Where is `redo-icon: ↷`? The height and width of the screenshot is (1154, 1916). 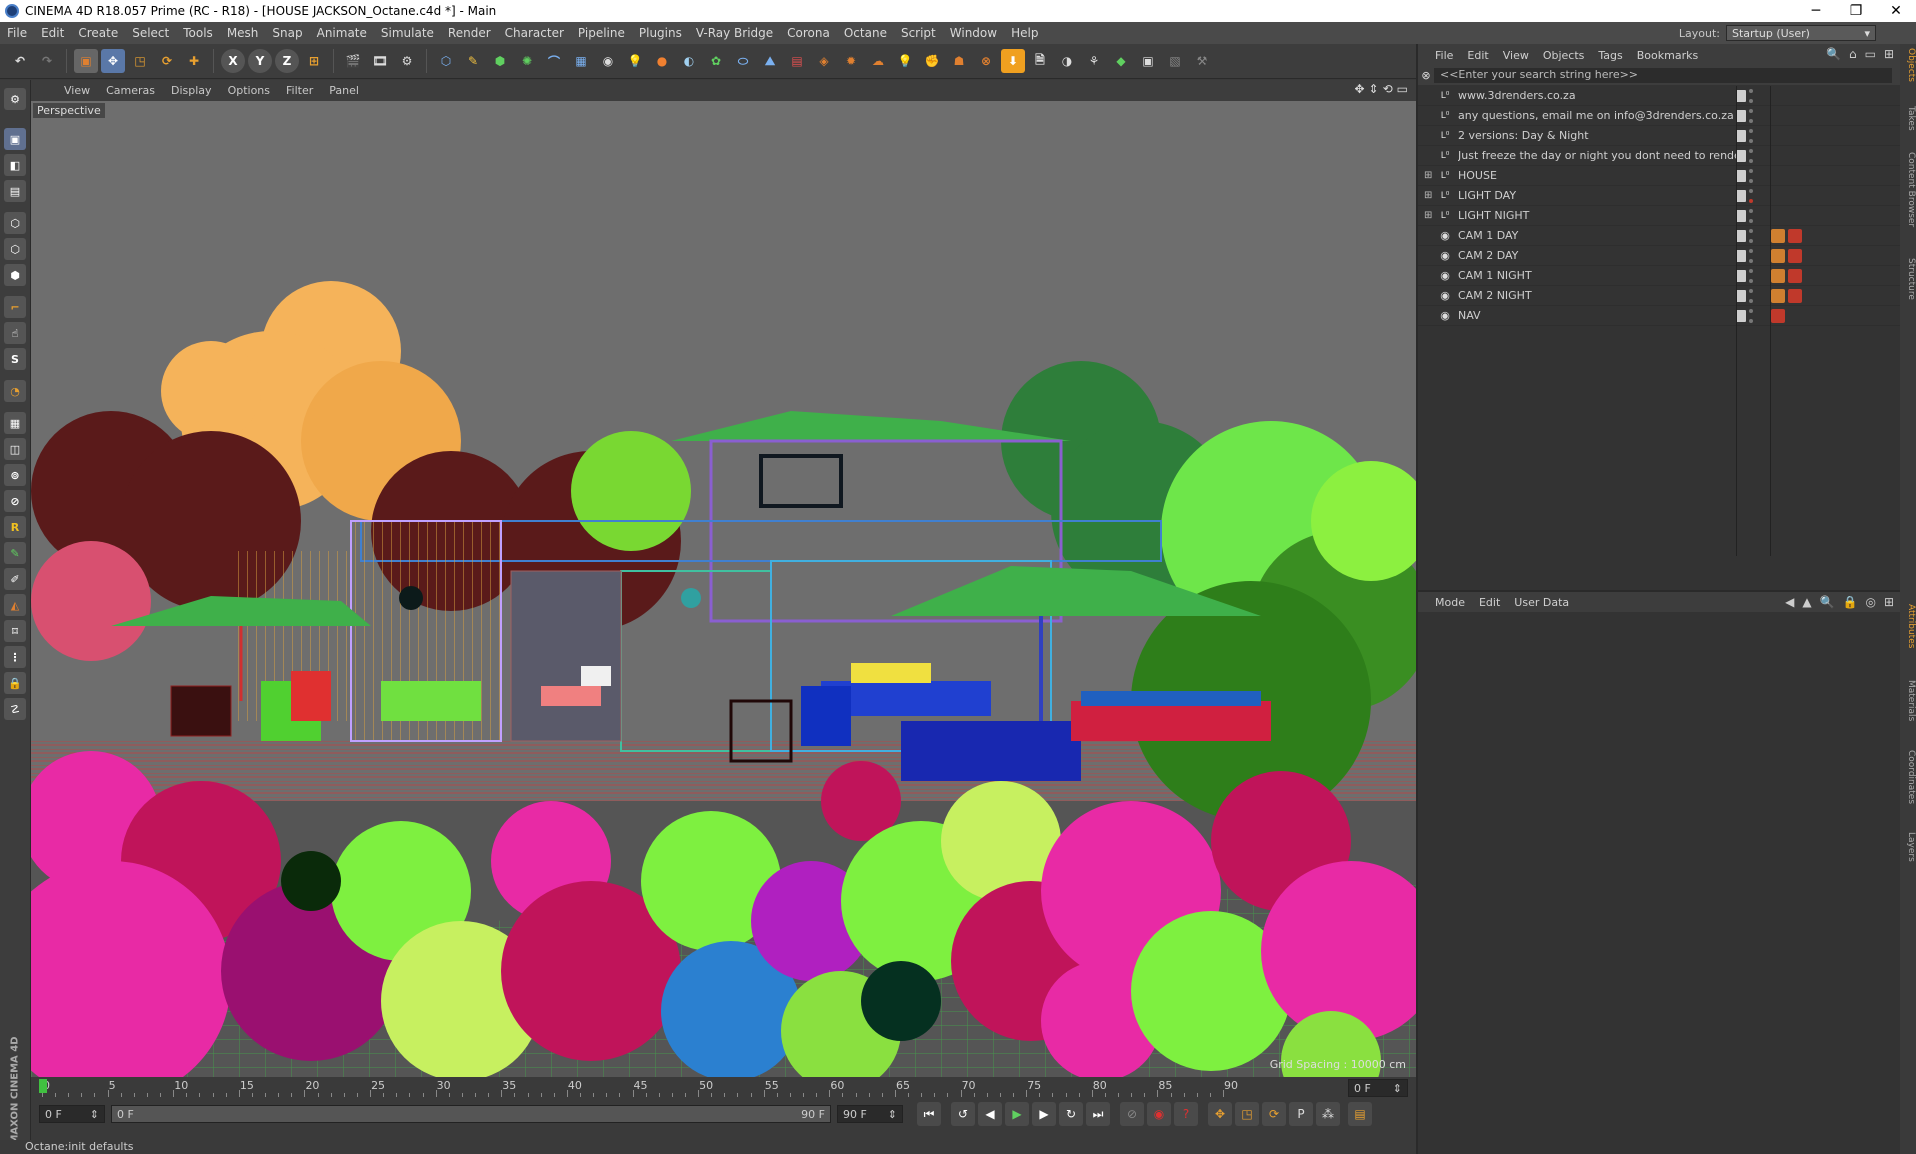 redo-icon: ↷ is located at coordinates (47, 61).